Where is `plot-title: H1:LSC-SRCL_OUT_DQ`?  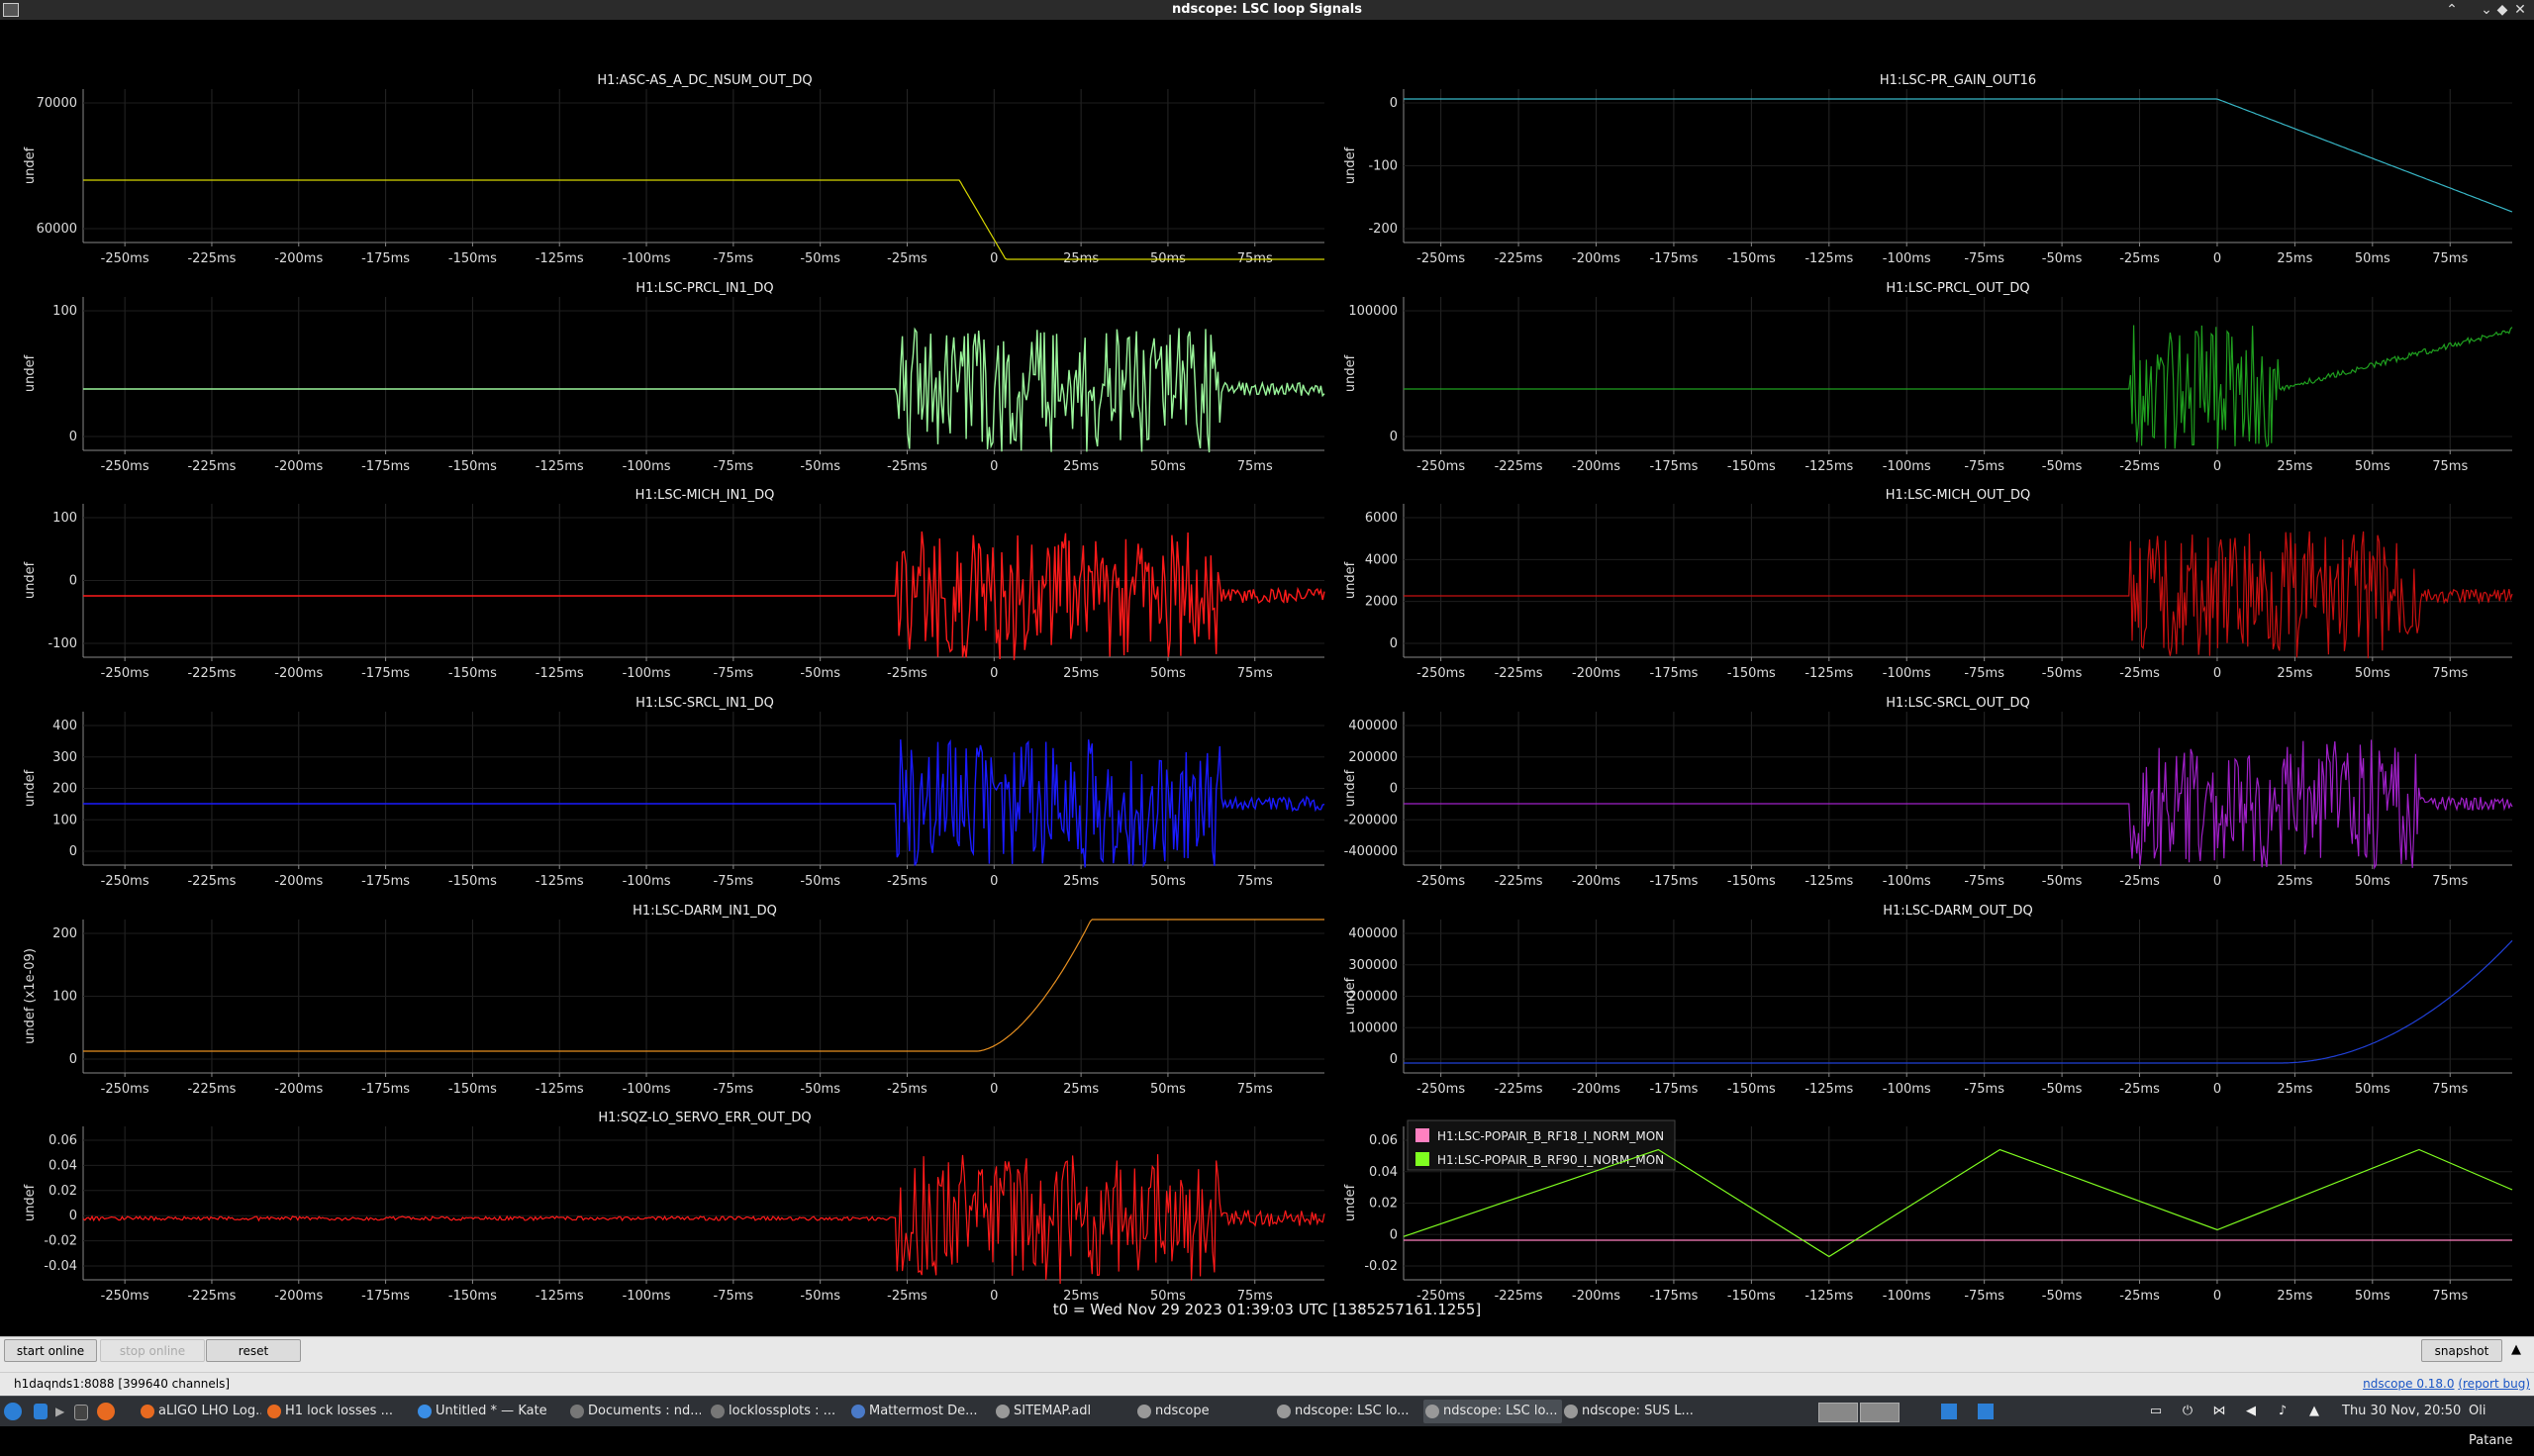
plot-title: H1:LSC-SRCL_OUT_DQ is located at coordinates (1958, 703).